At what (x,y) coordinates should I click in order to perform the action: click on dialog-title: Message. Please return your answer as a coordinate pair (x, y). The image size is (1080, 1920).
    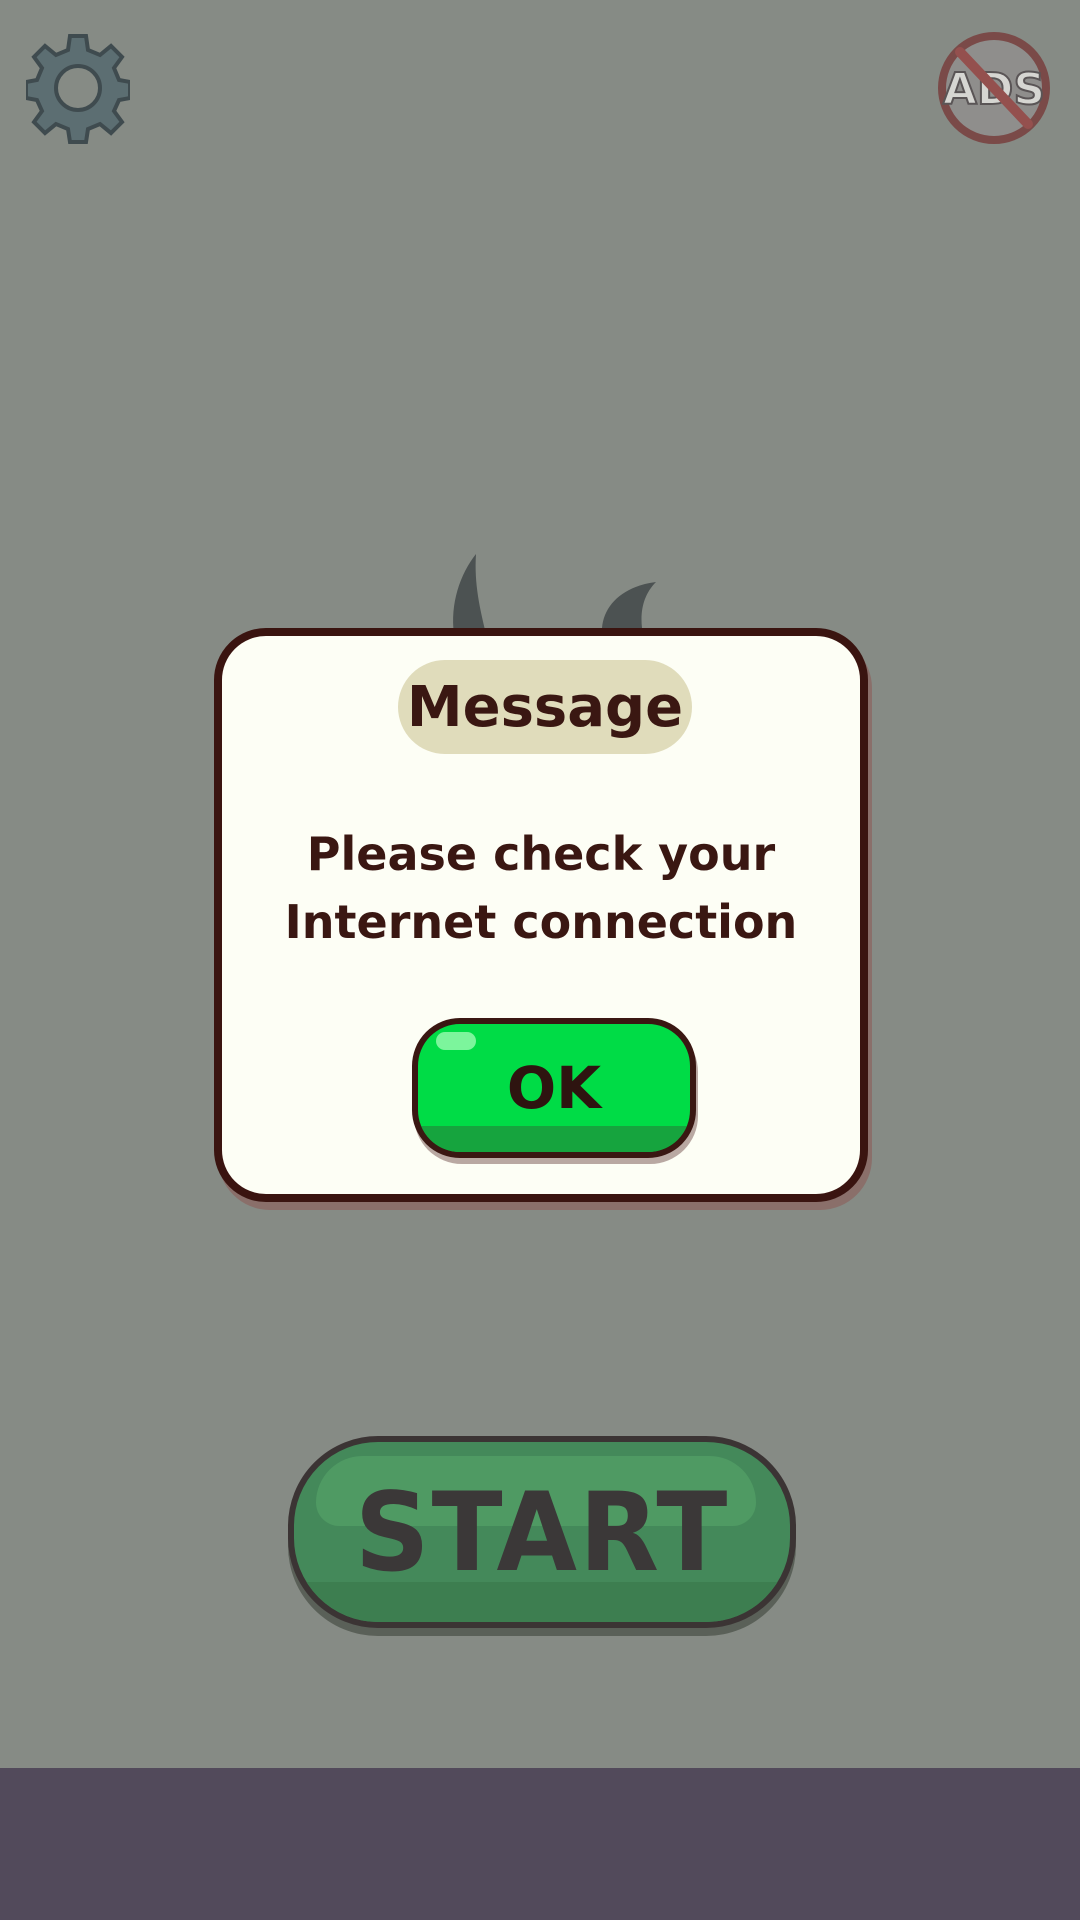
    Looking at the image, I should click on (545, 707).